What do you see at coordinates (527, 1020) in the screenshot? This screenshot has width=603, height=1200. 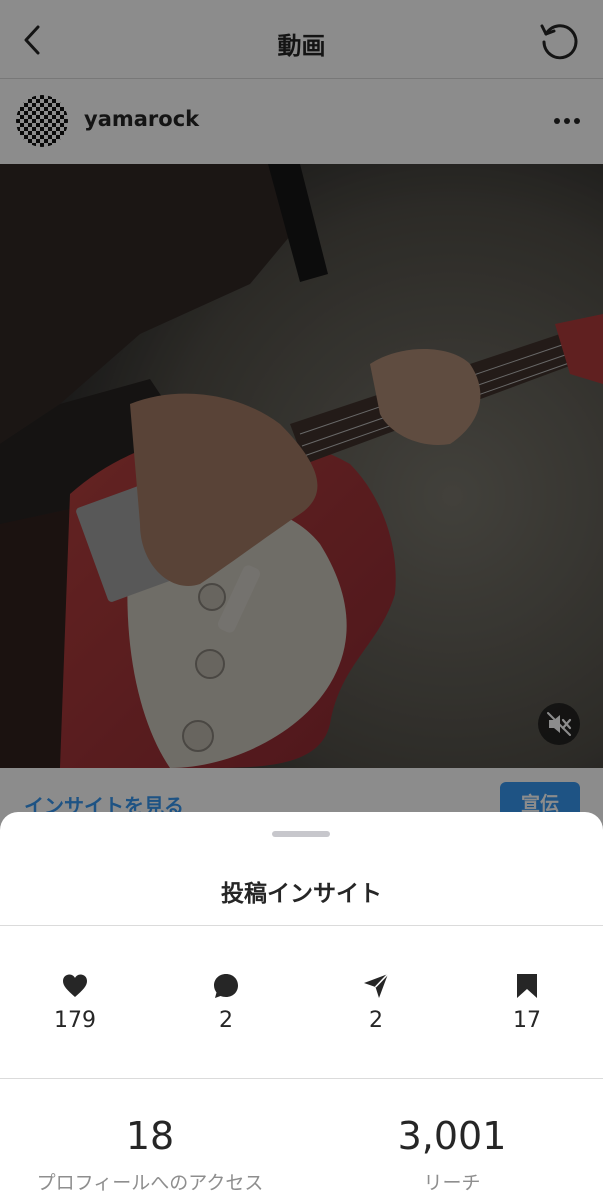 I see `saves-count: 17` at bounding box center [527, 1020].